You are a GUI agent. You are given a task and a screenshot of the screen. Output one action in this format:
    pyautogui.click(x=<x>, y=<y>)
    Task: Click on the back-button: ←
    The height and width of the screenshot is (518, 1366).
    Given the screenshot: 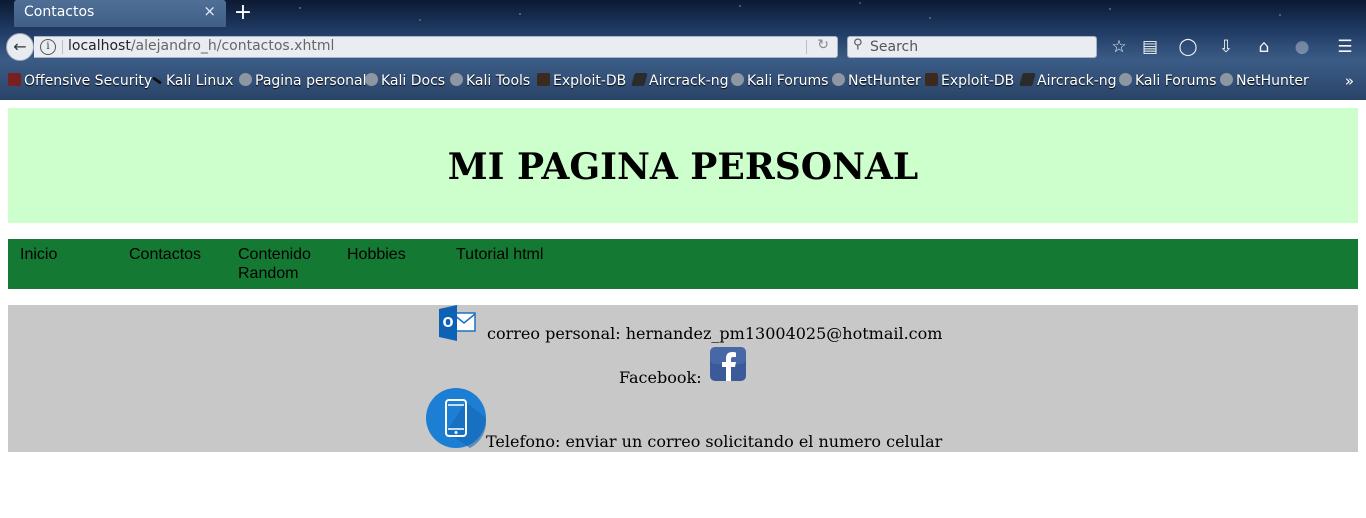 What is the action you would take?
    pyautogui.click(x=20, y=47)
    